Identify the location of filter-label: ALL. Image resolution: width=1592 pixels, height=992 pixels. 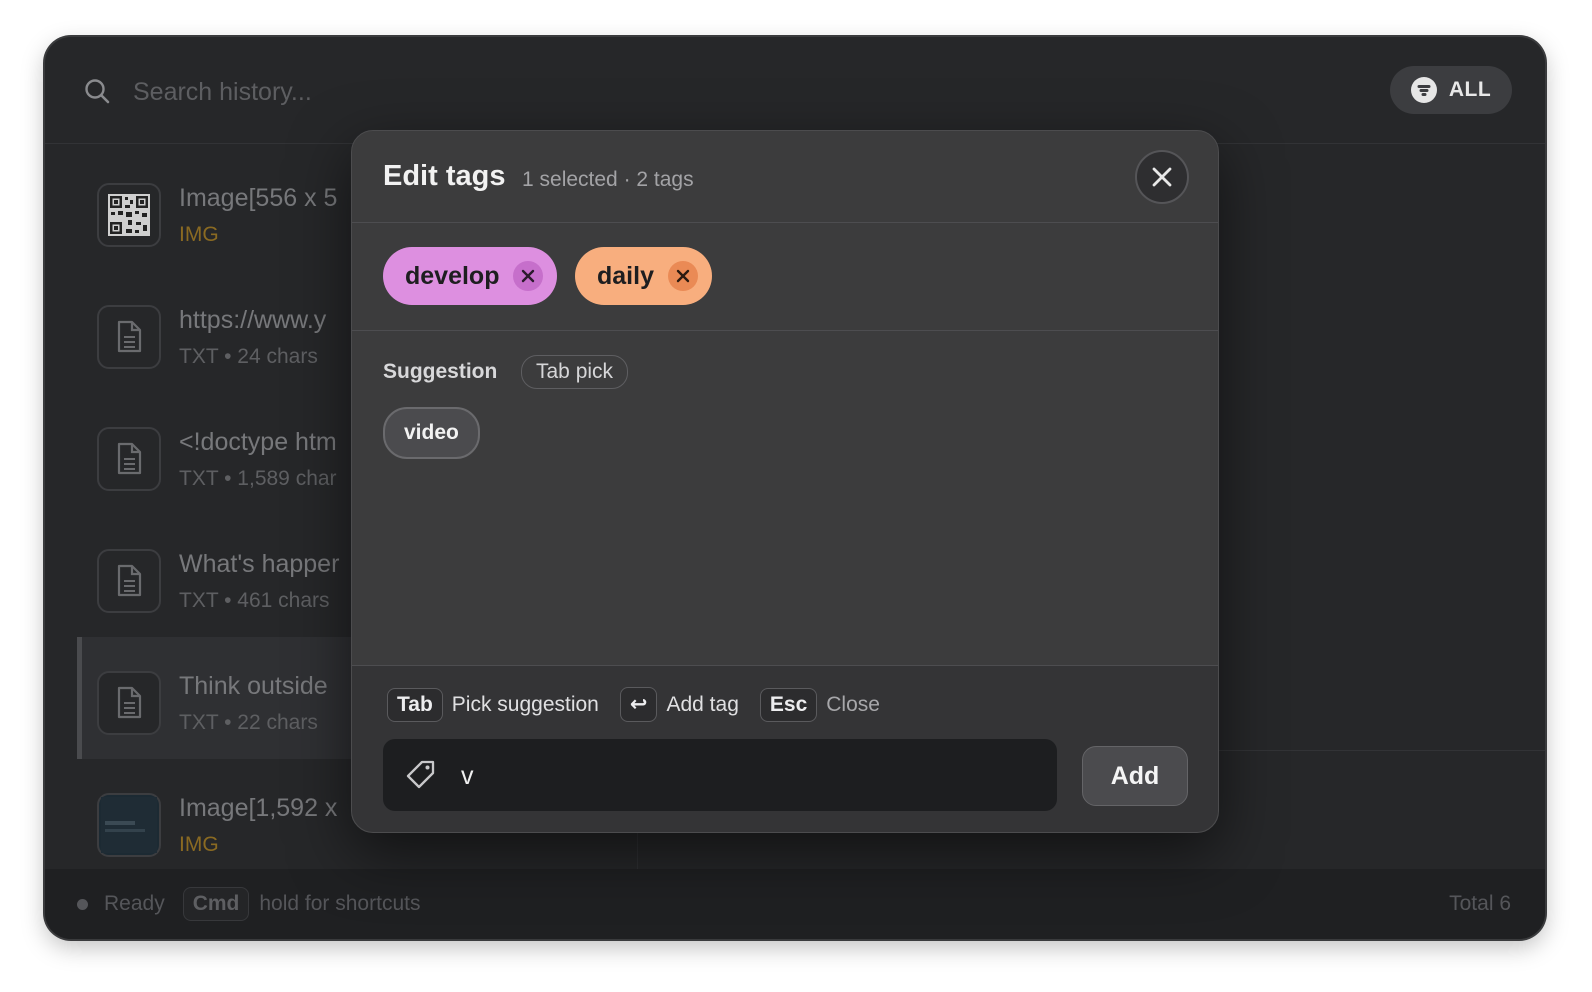
(1470, 89).